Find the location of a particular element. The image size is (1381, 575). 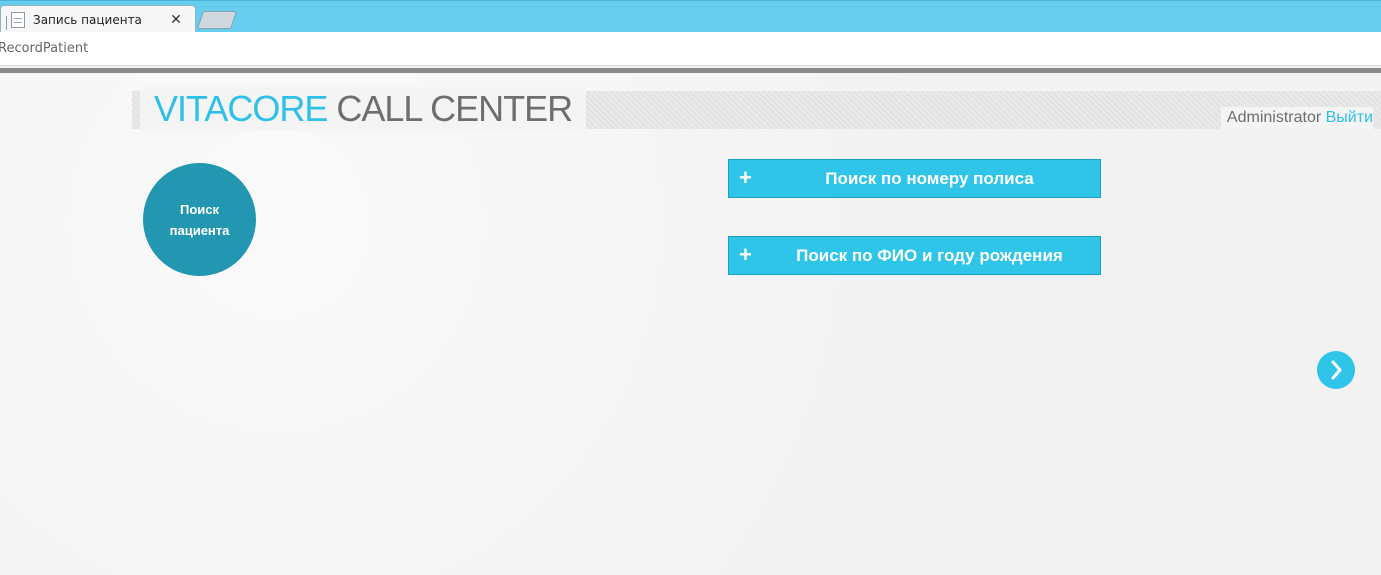

step-circle-label: Поиск пациента is located at coordinates (200, 220).